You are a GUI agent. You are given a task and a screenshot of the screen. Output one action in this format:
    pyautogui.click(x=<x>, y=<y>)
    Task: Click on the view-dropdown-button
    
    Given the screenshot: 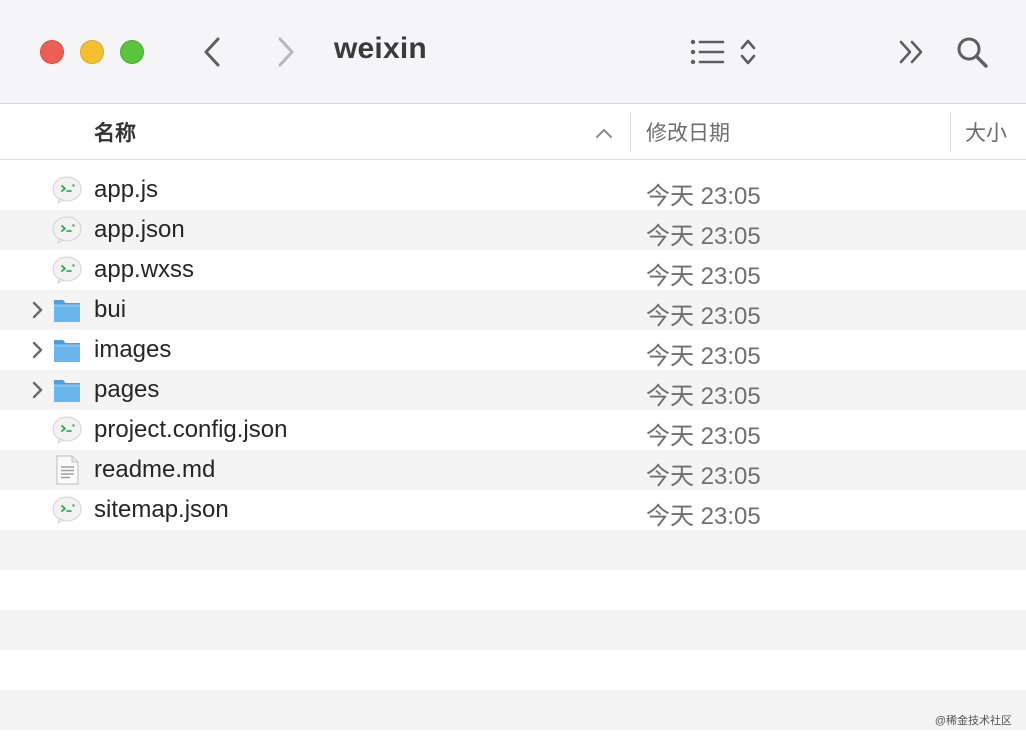 What is the action you would take?
    pyautogui.click(x=748, y=52)
    